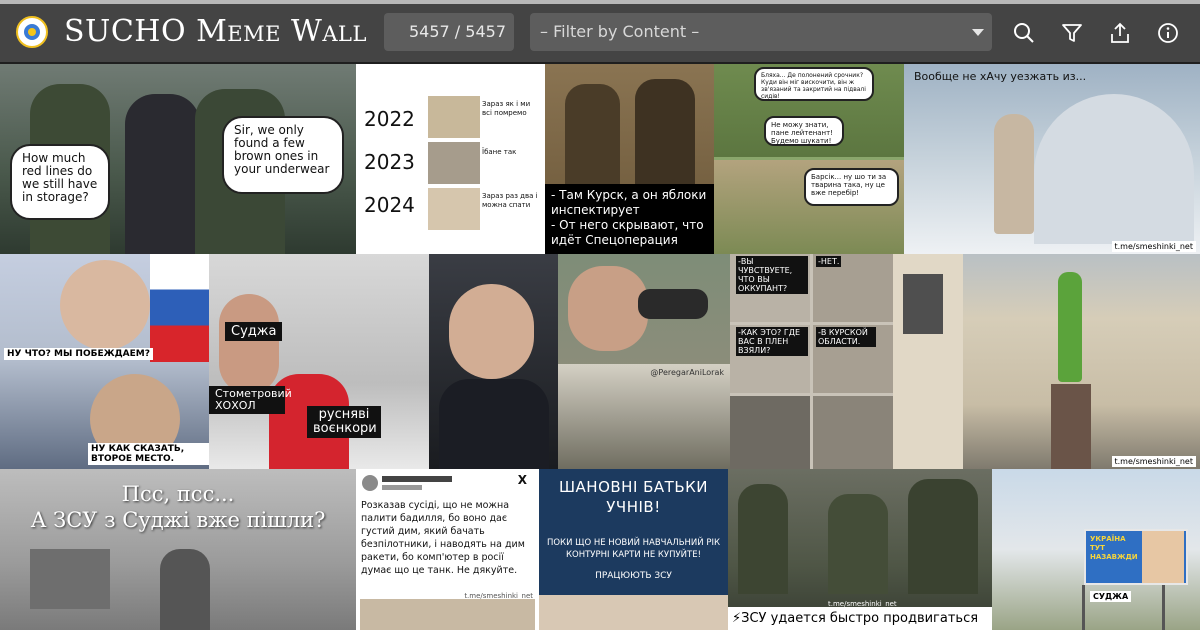 The image size is (1200, 630). What do you see at coordinates (761, 32) in the screenshot?
I see `content-filter-select: – Filter by Content –` at bounding box center [761, 32].